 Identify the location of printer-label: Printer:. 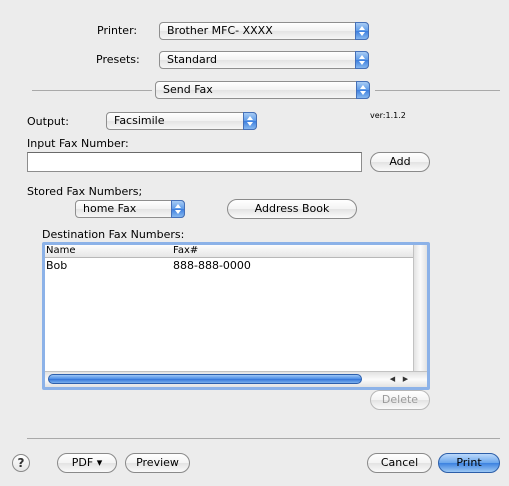
(117, 30).